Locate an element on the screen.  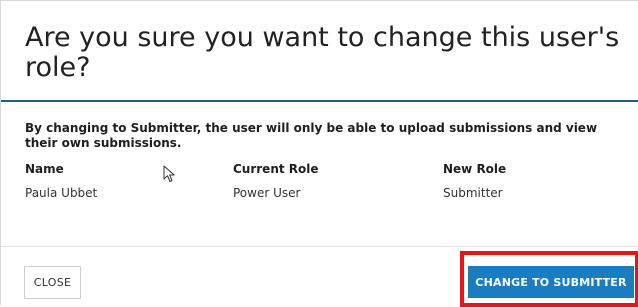
mouse-pointer-icon is located at coordinates (169, 173).